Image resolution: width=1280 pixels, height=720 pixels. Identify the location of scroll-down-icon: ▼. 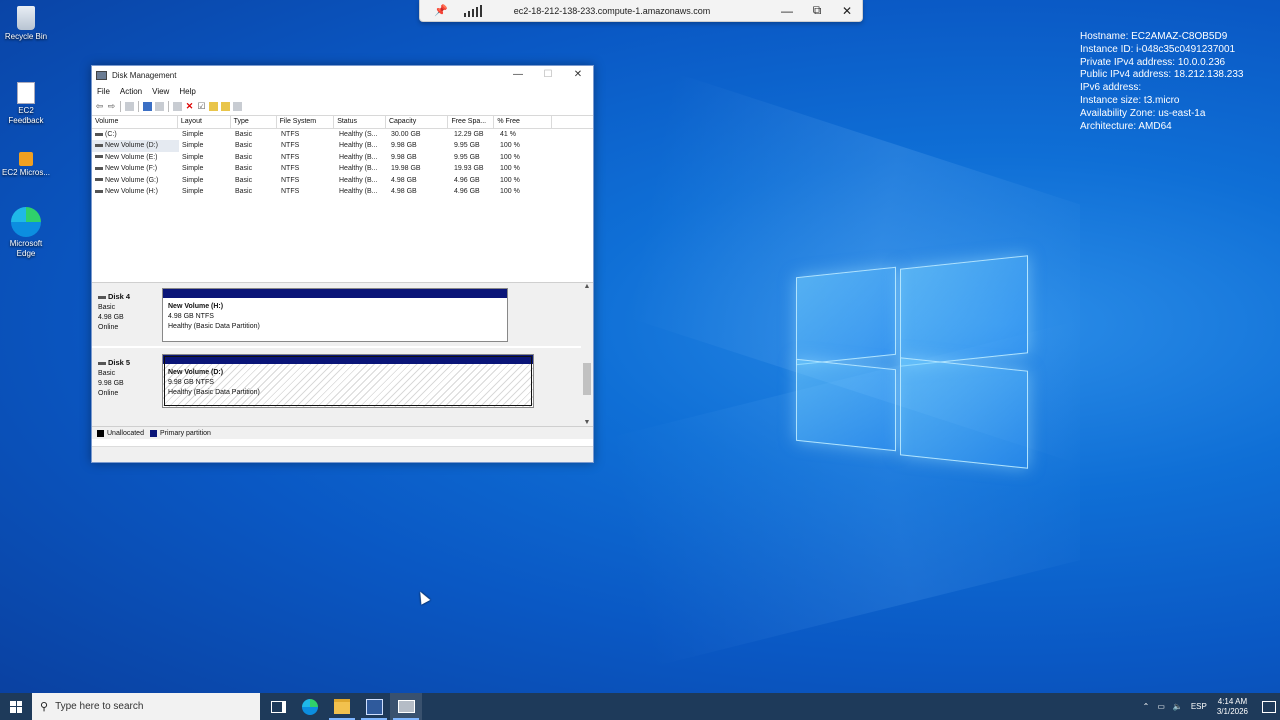
(587, 422).